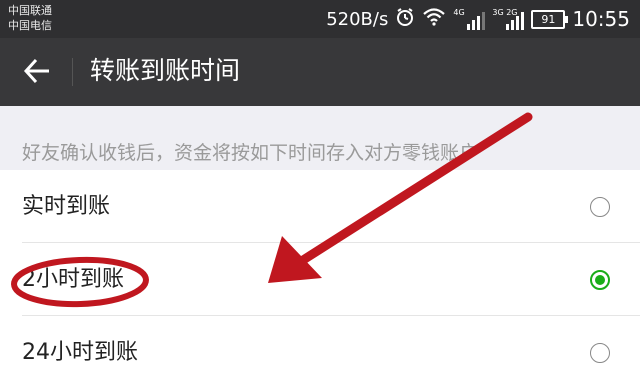 Image resolution: width=640 pixels, height=388 pixels. Describe the element at coordinates (30, 25) in the screenshot. I see `carrier-2: 中国电信` at that location.